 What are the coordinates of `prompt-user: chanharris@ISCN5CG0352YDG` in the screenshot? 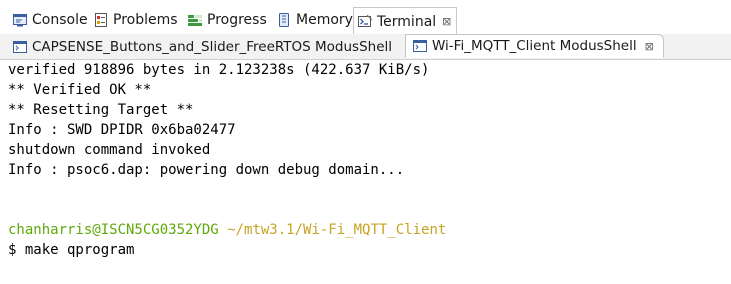 It's located at (113, 230).